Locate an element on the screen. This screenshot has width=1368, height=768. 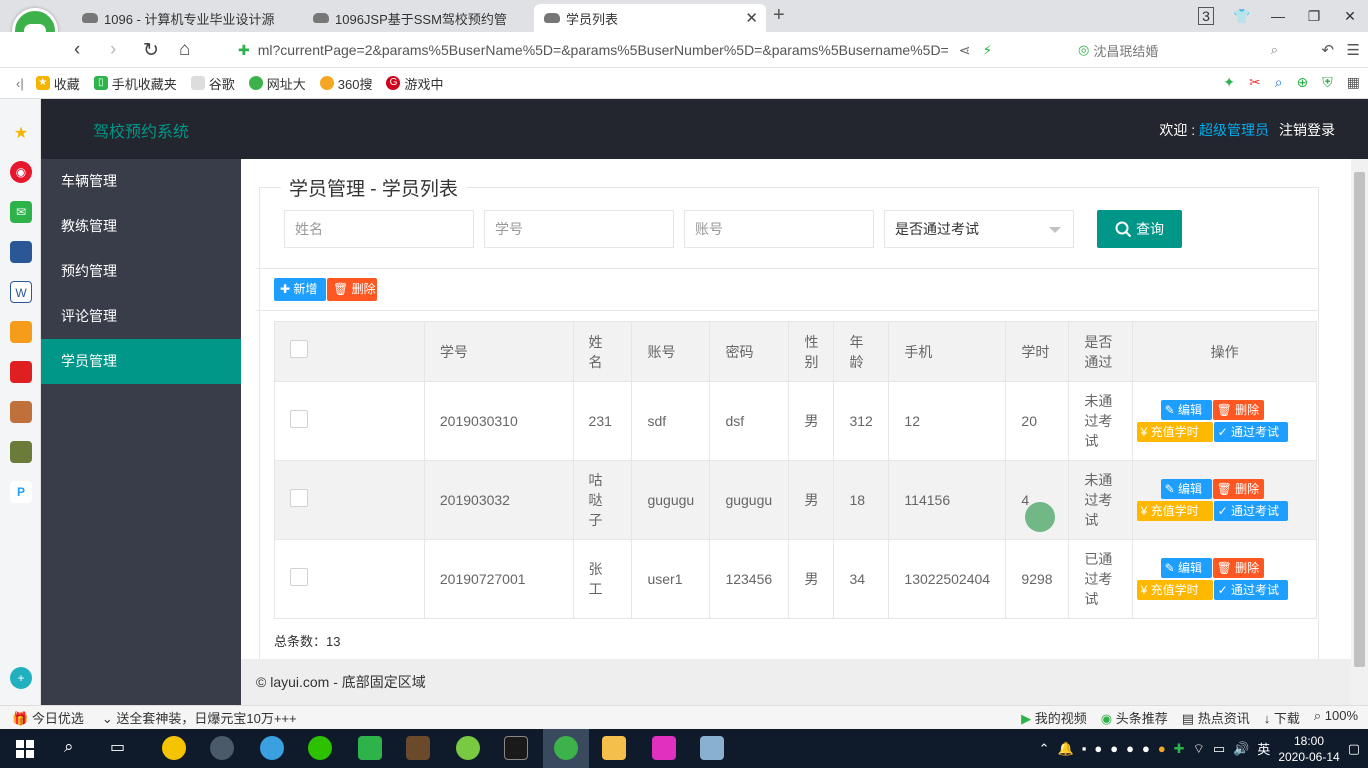
page-scrollbar is located at coordinates (1359, 402).